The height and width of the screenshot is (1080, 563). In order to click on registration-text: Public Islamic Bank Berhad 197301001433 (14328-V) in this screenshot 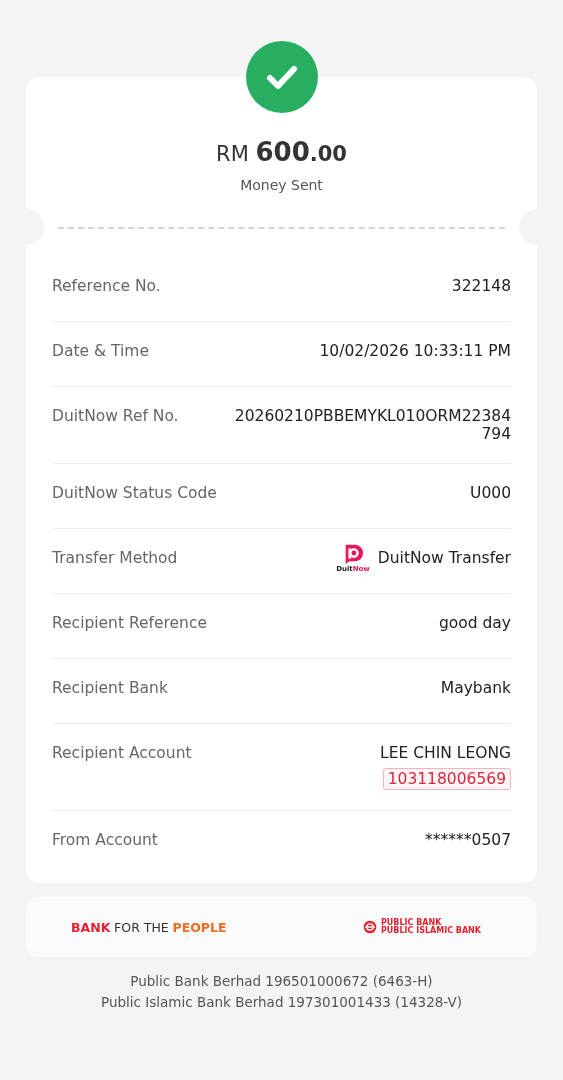, I will do `click(281, 1002)`.